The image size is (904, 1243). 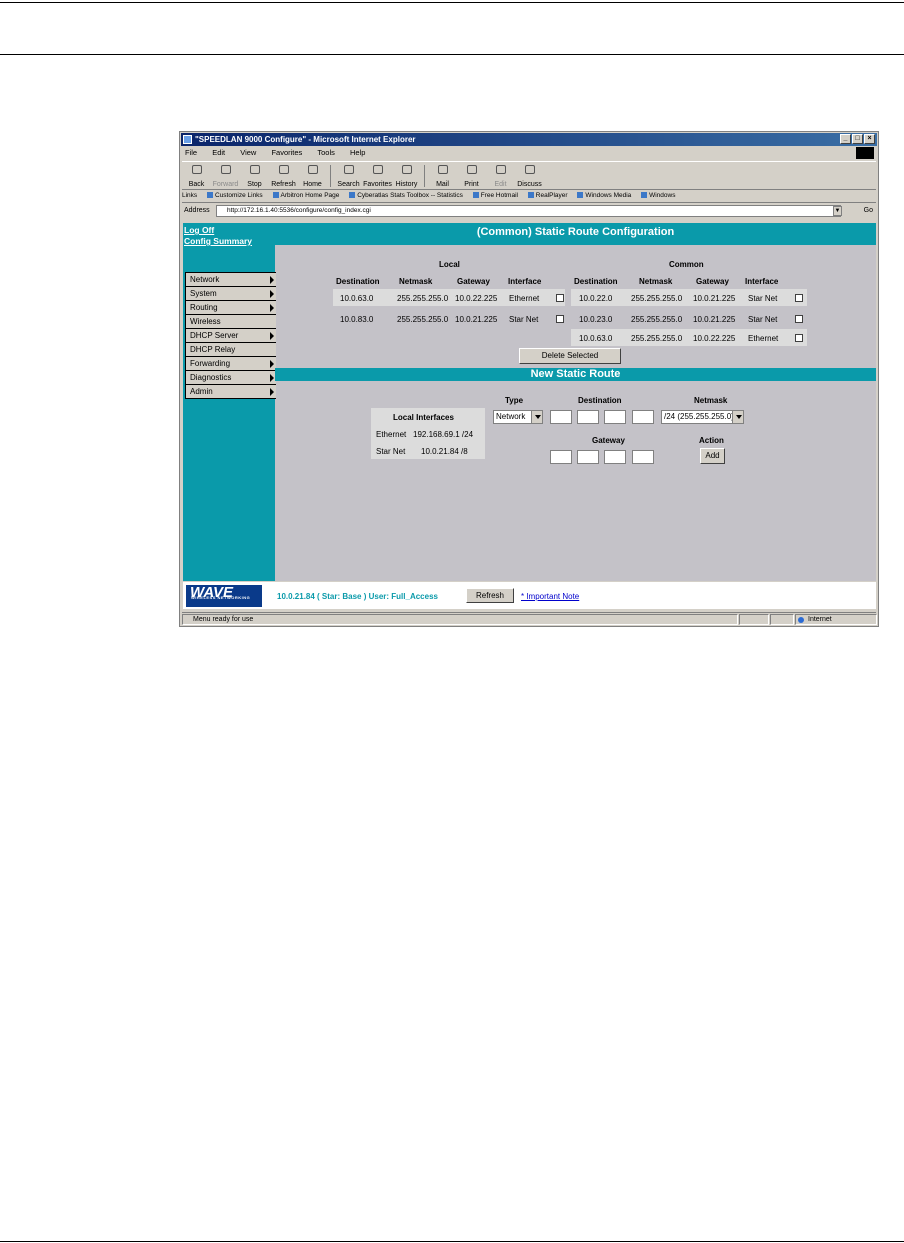 What do you see at coordinates (286, 152) in the screenshot?
I see `menu-favorites: Favorites` at bounding box center [286, 152].